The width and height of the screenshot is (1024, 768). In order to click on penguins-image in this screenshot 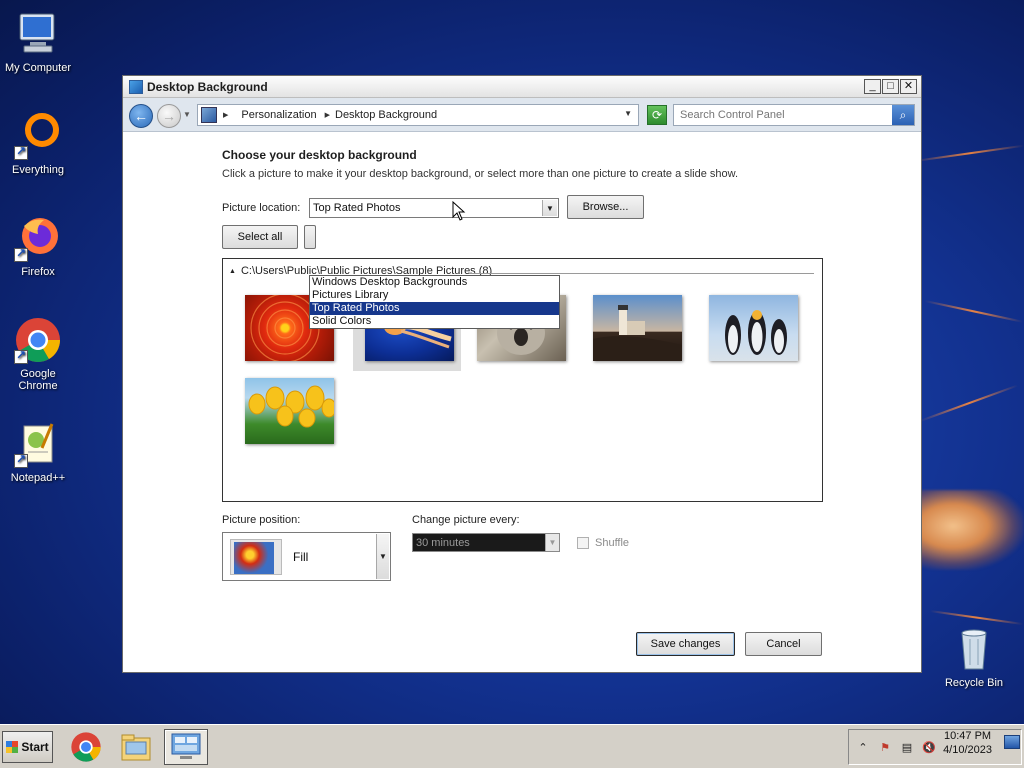, I will do `click(753, 328)`.